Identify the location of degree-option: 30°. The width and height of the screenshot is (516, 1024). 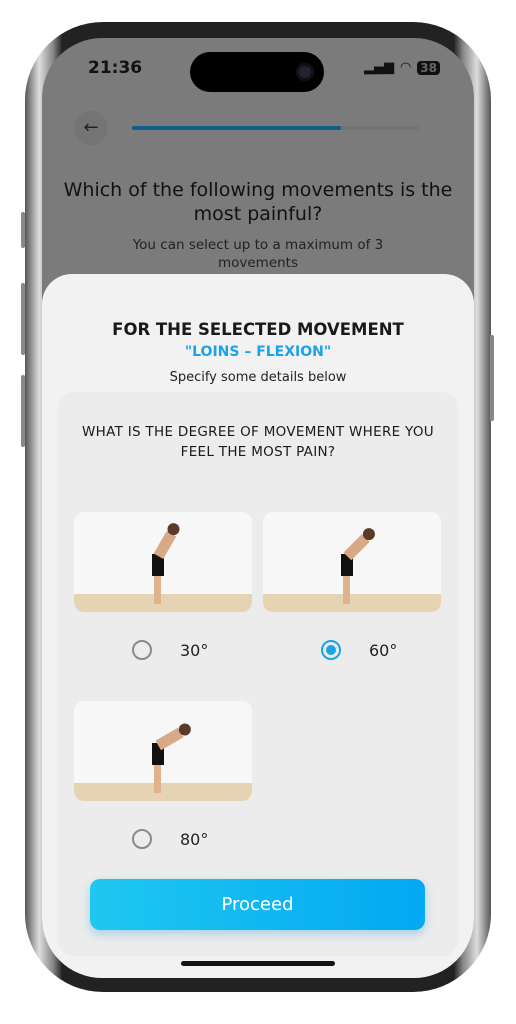
(163, 586).